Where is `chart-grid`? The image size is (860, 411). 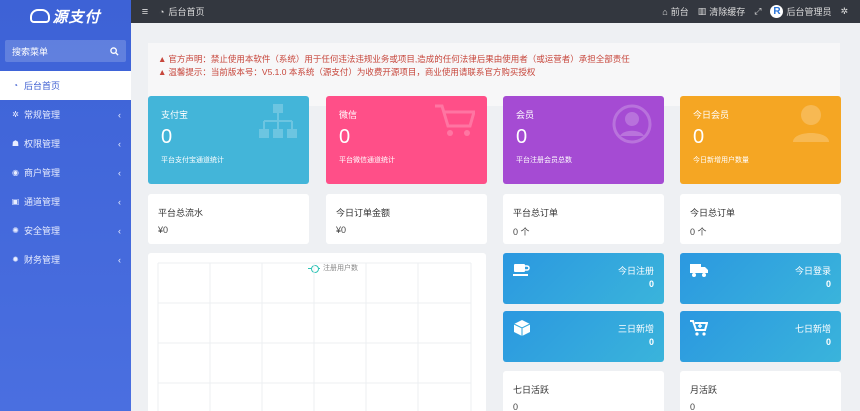 chart-grid is located at coordinates (314, 336).